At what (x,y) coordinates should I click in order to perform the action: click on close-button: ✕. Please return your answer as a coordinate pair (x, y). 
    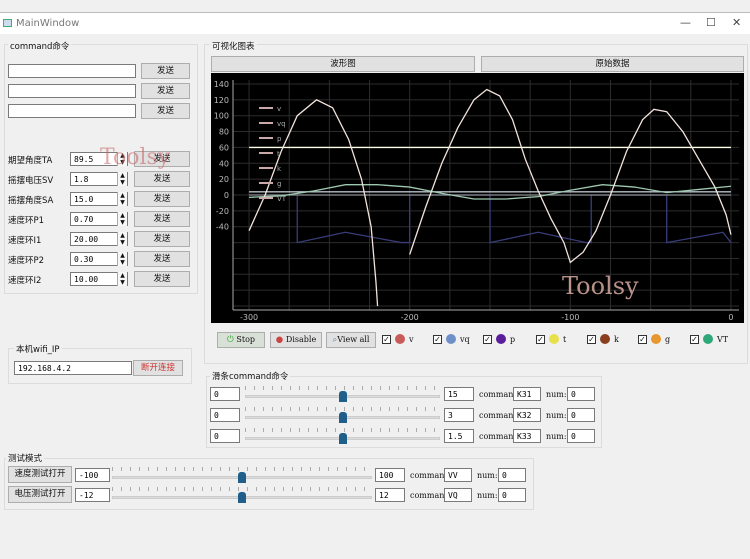
    Looking at the image, I should click on (736, 22).